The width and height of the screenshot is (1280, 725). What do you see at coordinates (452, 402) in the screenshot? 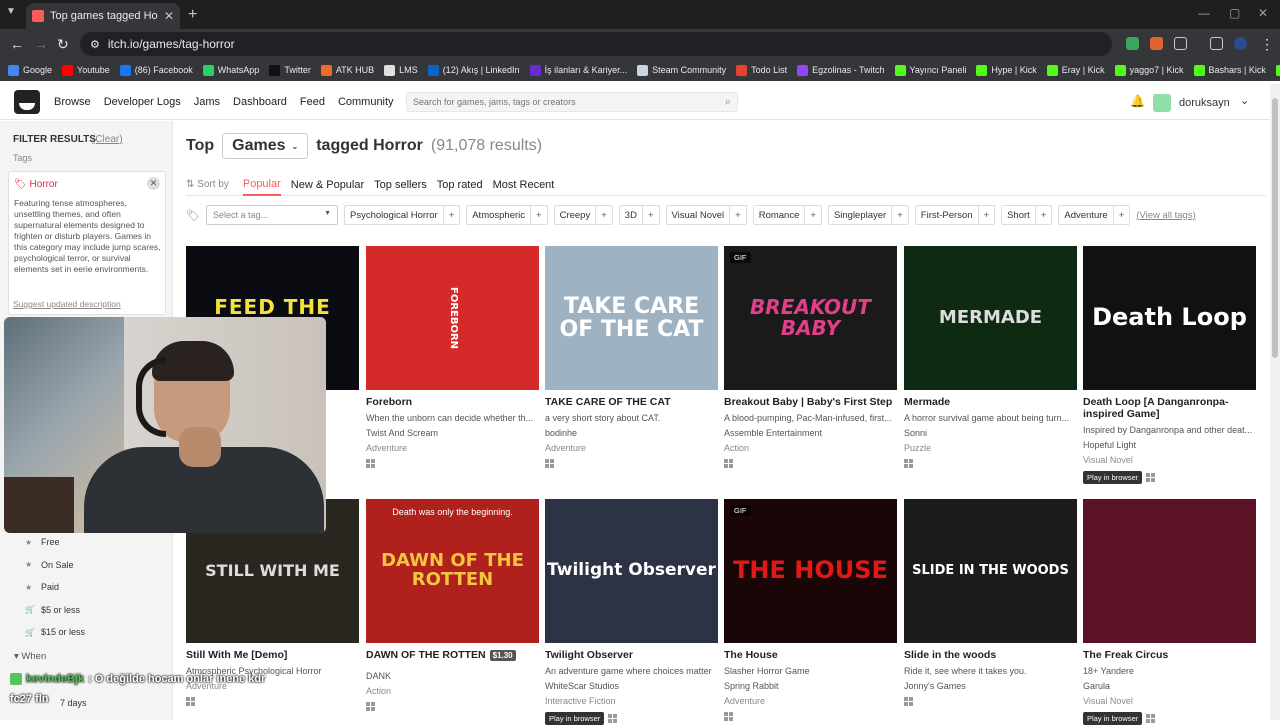
I see `game-title: Foreborn` at bounding box center [452, 402].